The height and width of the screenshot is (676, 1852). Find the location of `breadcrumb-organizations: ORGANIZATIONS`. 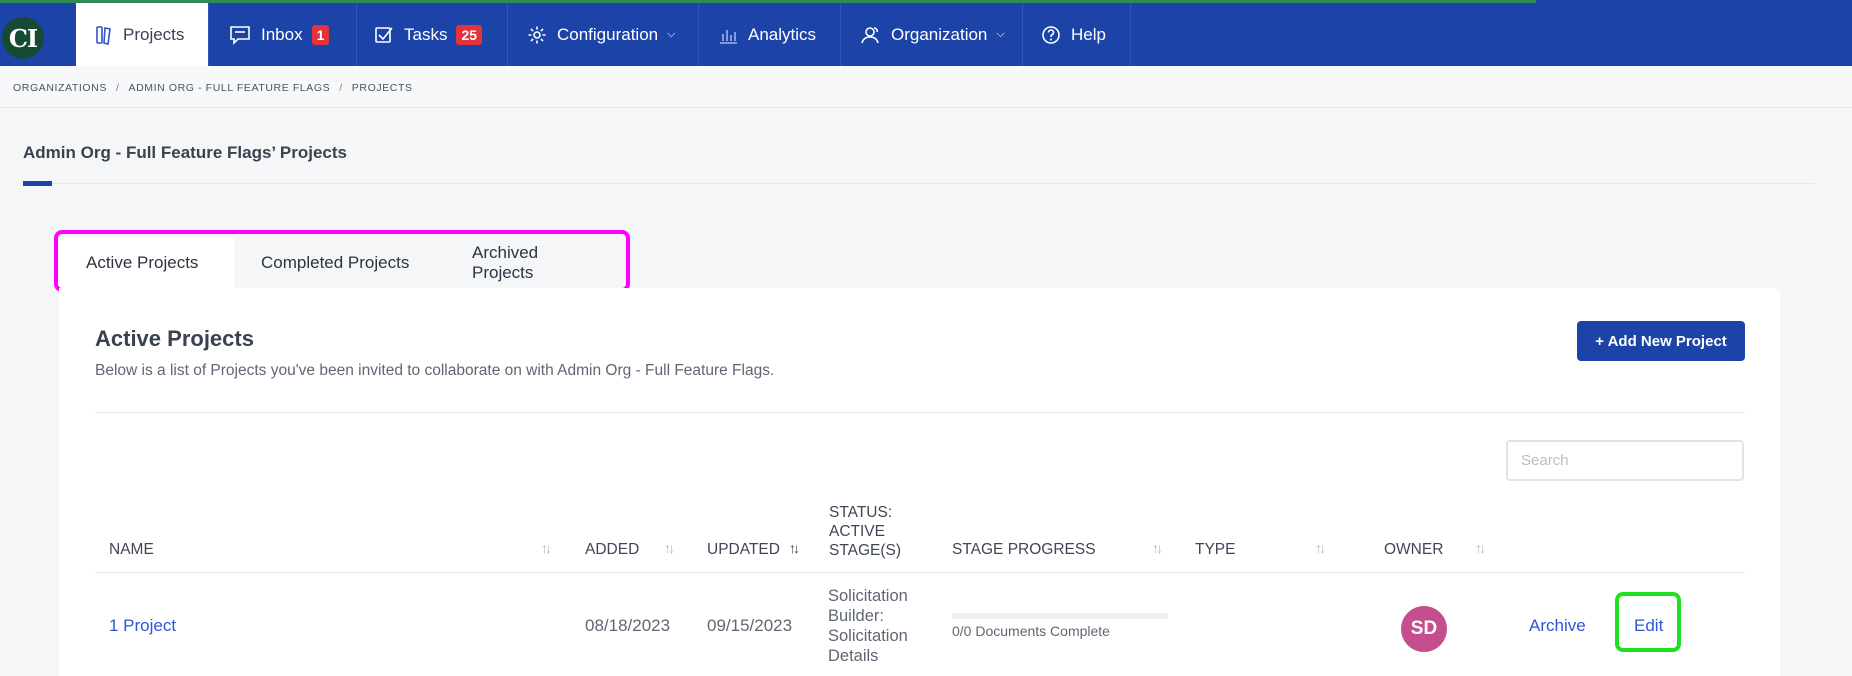

breadcrumb-organizations: ORGANIZATIONS is located at coordinates (60, 88).